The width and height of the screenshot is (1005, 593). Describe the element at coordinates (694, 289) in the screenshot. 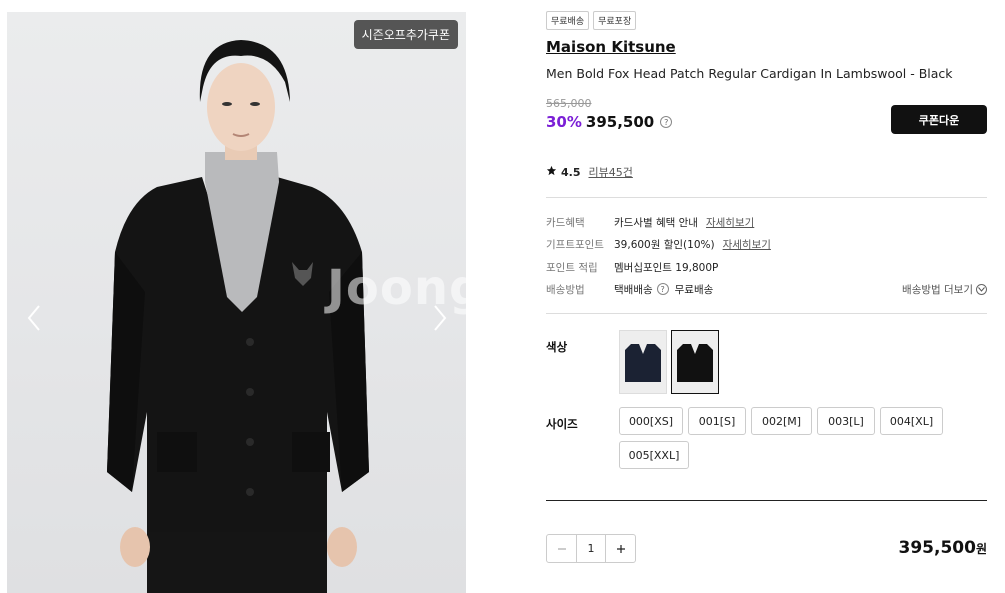

I see `shipping-fee: 무료배송` at that location.